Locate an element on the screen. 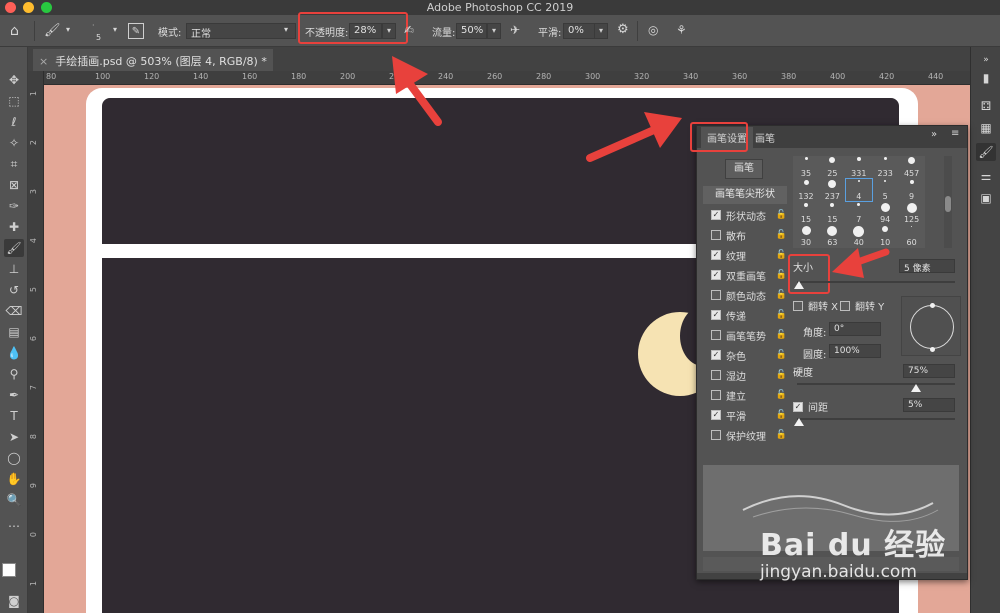  brush-preset: 63 is located at coordinates (832, 236).